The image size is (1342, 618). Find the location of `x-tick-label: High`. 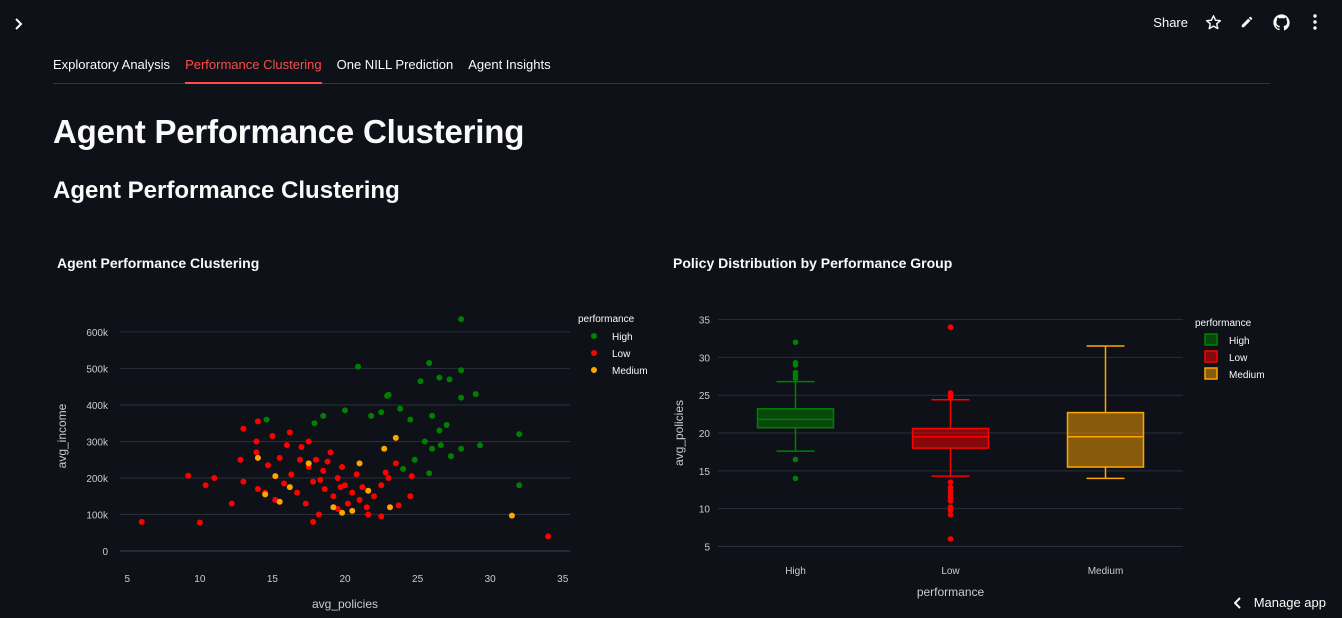

x-tick-label: High is located at coordinates (795, 571).